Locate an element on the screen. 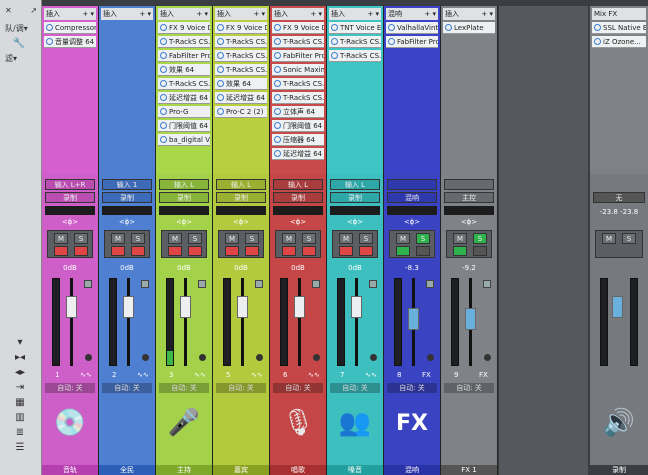 The image size is (648, 475). mode-selector: 混响 is located at coordinates (412, 197).